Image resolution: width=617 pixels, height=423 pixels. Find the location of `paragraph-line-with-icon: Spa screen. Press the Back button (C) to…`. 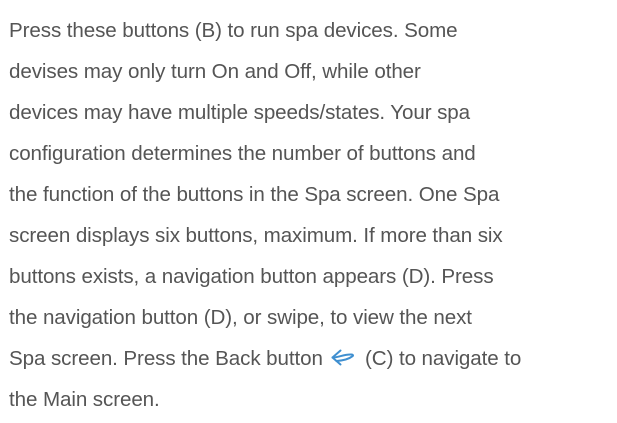

paragraph-line-with-icon: Spa screen. Press the Back button (C) to… is located at coordinates (309, 358).